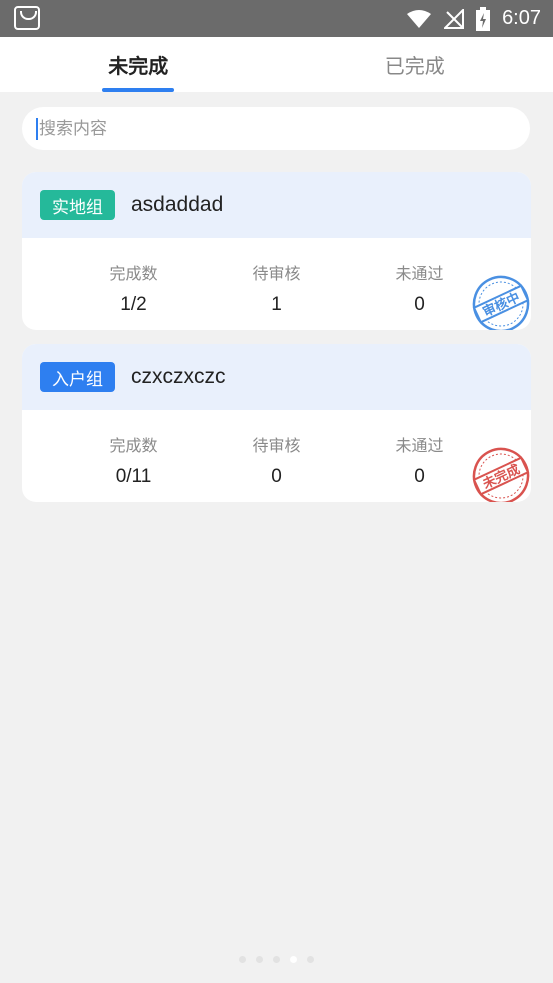  I want to click on stat-pending: 待审核 0, so click(276, 456).